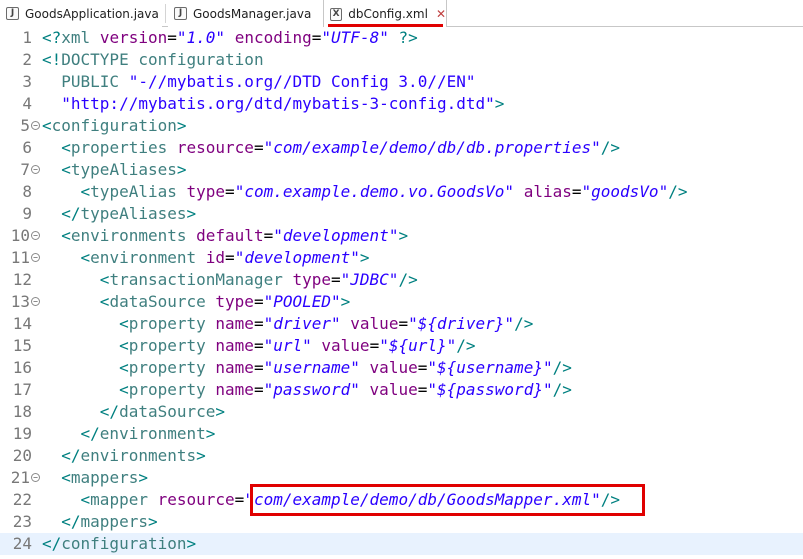 Image resolution: width=803 pixels, height=559 pixels. I want to click on xml-file-icon: X, so click(336, 14).